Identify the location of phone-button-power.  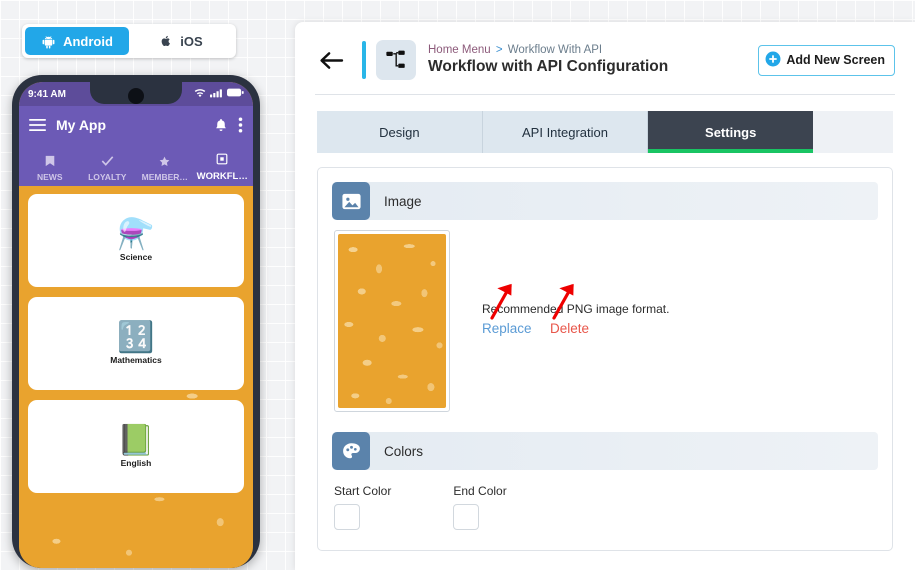
(258, 315).